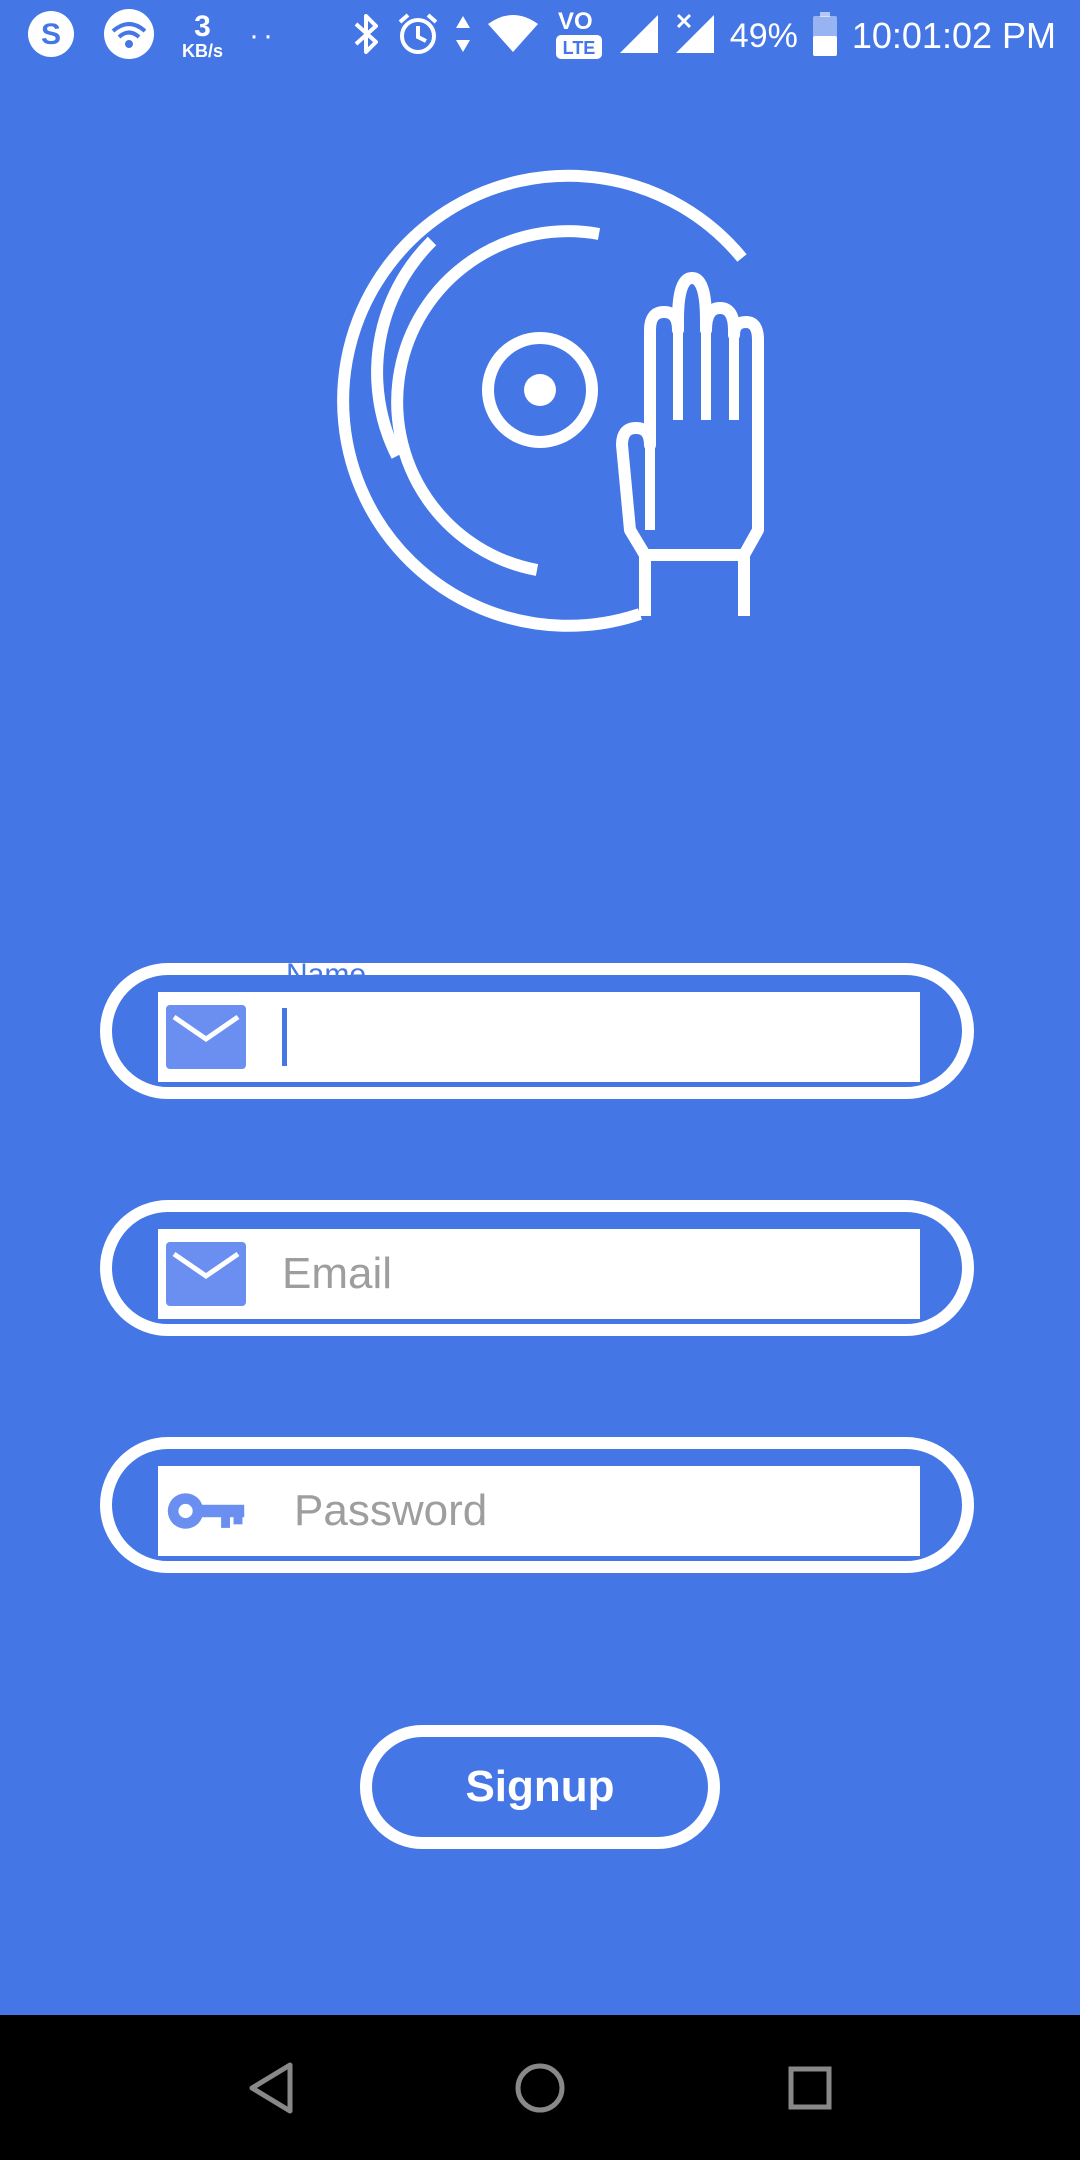 This screenshot has height=2160, width=1080. I want to click on signal-icon, so click(639, 36).